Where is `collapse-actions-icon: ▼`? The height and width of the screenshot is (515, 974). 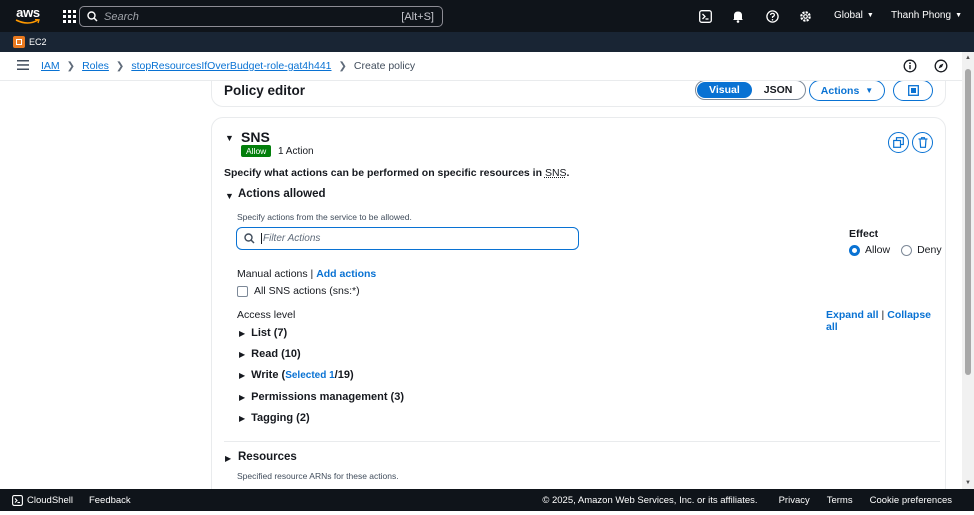
collapse-actions-icon: ▼ is located at coordinates (229, 196).